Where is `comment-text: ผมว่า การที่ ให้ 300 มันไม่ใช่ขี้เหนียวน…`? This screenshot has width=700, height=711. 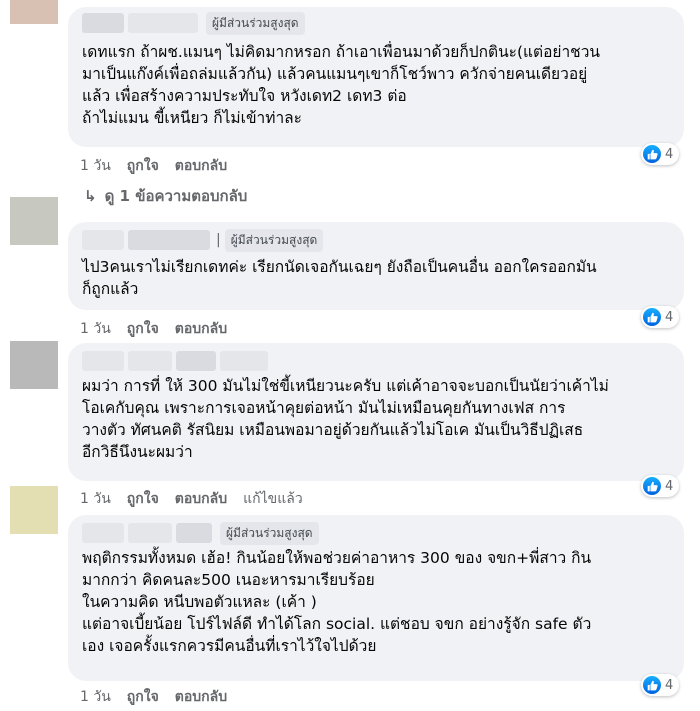
comment-text: ผมว่า การที่ ให้ 300 มันไม่ใช่ขี้เหนียวน… is located at coordinates (345, 419).